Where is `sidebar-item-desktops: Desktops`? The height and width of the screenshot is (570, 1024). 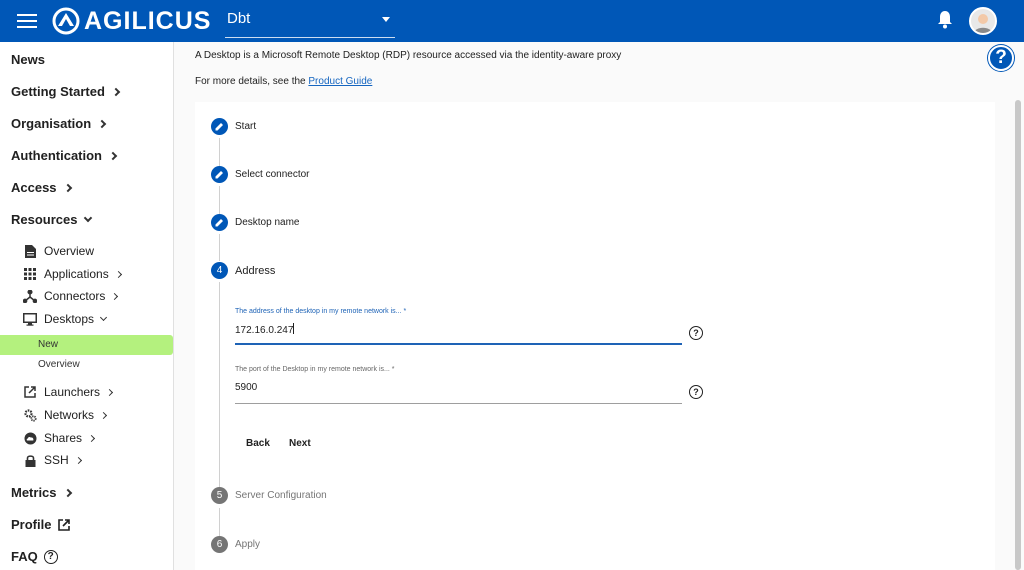
sidebar-item-desktops: Desktops is located at coordinates (65, 319).